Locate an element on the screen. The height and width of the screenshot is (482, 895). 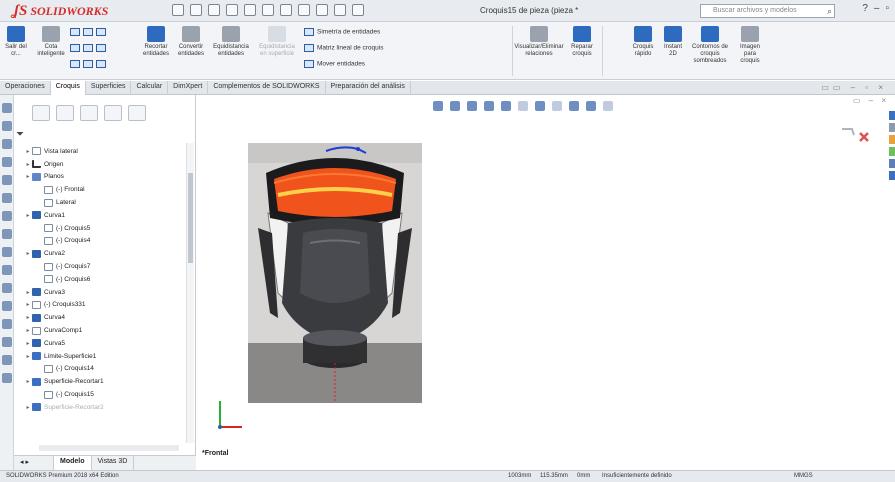
3d-views-tab: Vistas 3D is located at coordinates (113, 463).